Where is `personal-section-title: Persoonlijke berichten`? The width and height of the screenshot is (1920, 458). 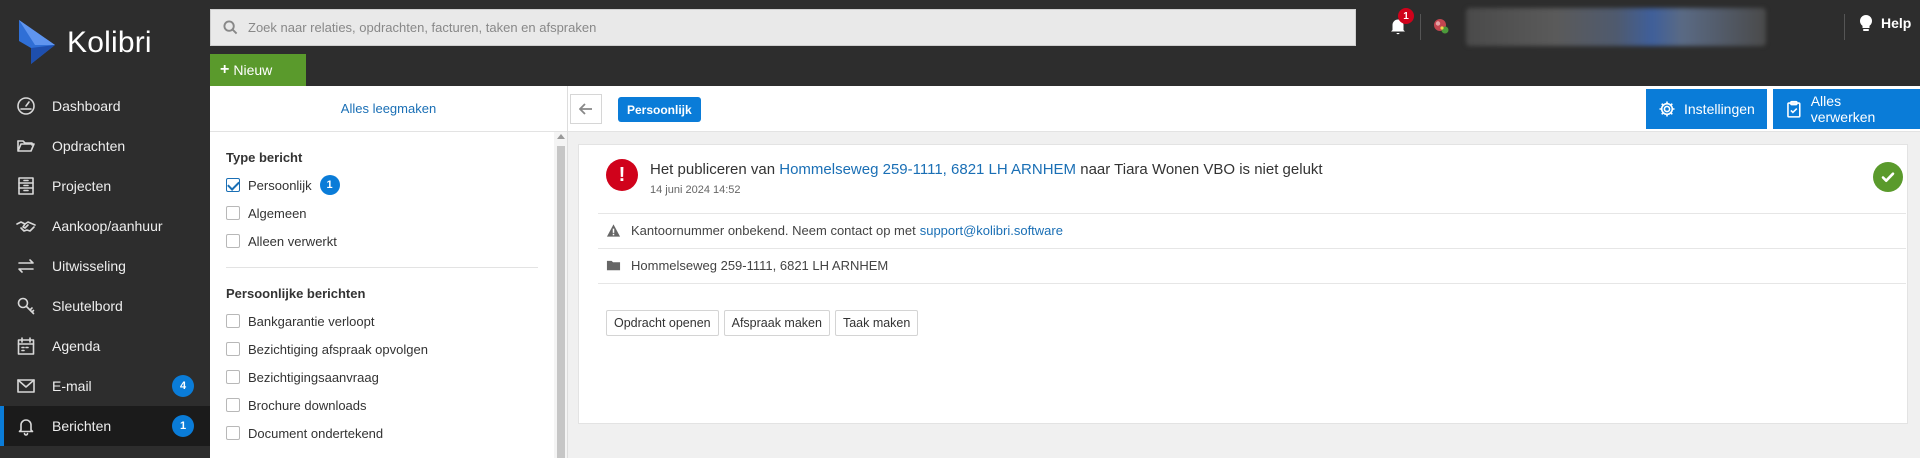 personal-section-title: Persoonlijke berichten is located at coordinates (296, 293).